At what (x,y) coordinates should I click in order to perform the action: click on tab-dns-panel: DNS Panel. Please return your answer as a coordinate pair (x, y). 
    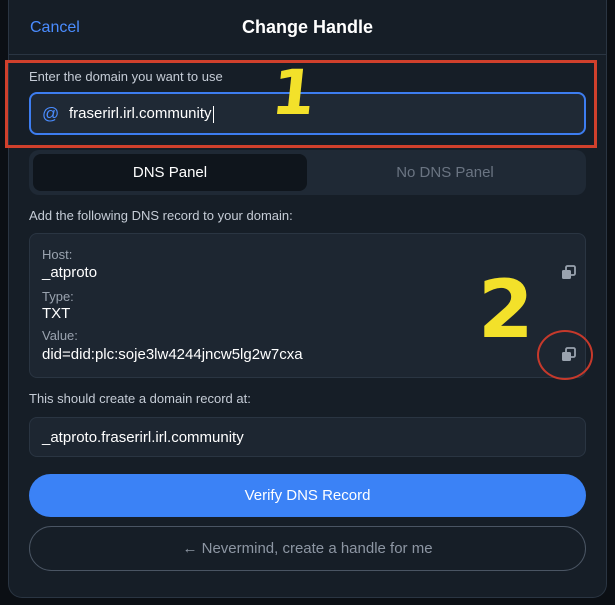
    Looking at the image, I should click on (170, 172).